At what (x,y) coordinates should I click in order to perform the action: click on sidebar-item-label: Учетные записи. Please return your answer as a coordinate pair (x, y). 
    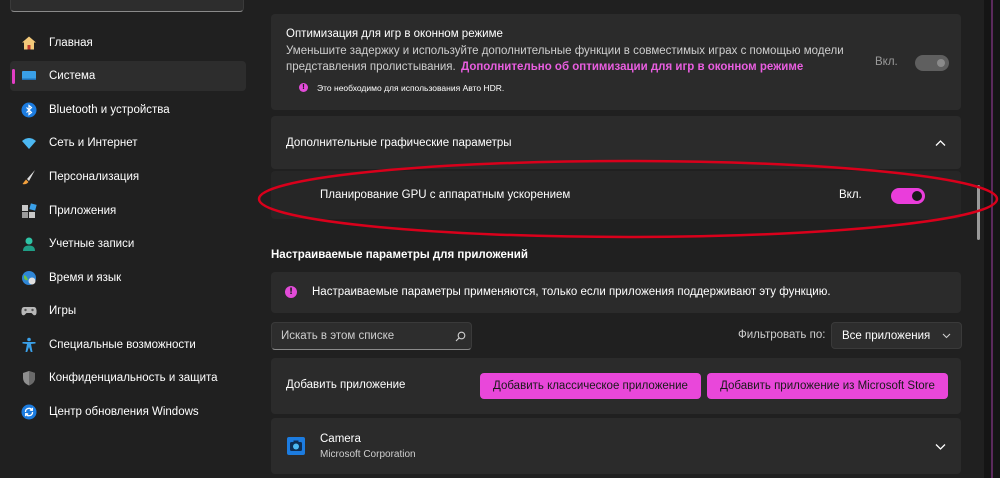
    Looking at the image, I should click on (92, 244).